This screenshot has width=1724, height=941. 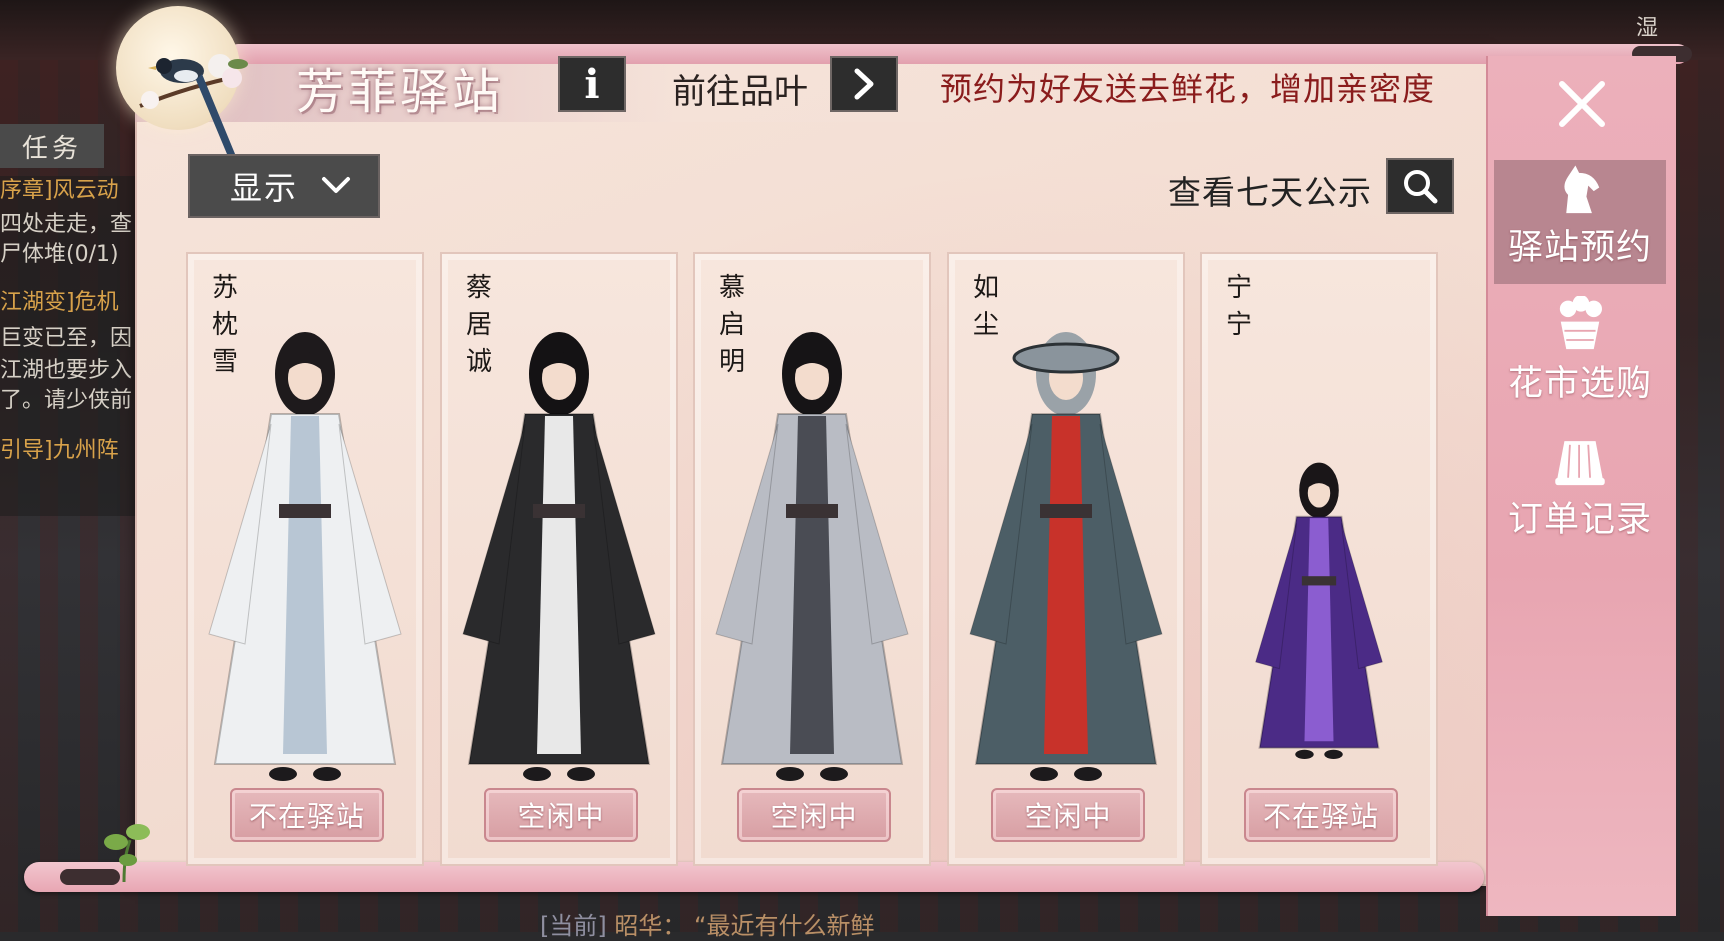 I want to click on goto-label: 前往品叶, so click(x=740, y=92).